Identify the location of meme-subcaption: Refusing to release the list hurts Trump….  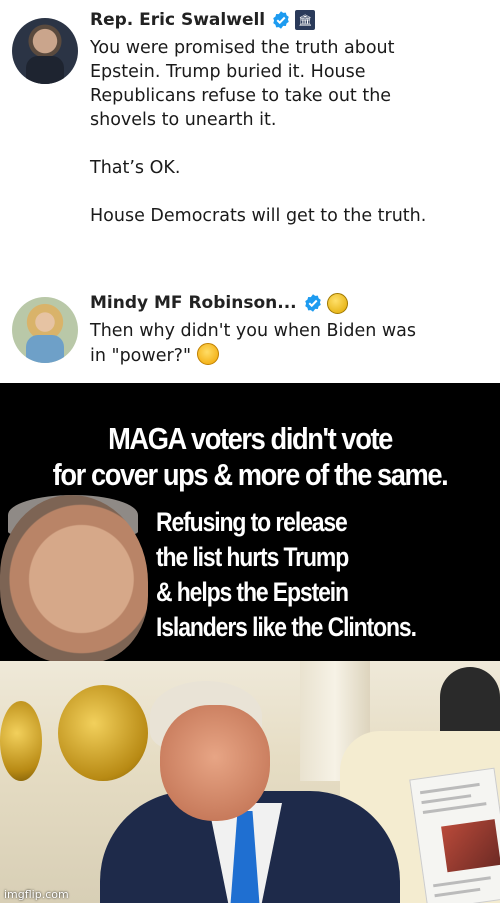
(286, 574).